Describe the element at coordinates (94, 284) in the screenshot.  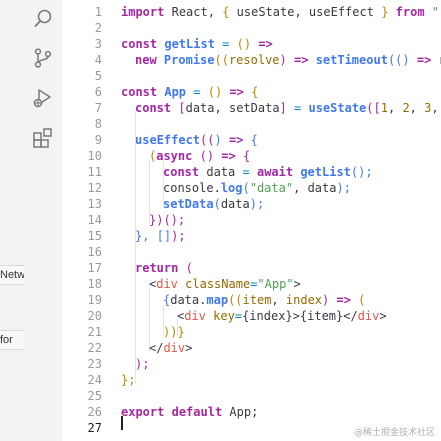
I see `line-number: 18` at that location.